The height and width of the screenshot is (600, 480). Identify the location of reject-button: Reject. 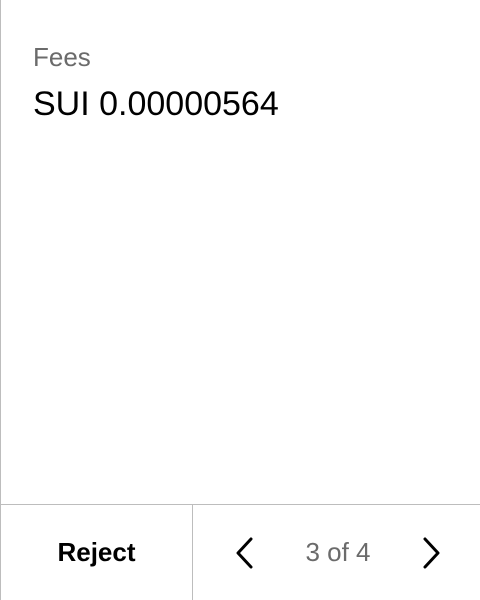
(97, 552).